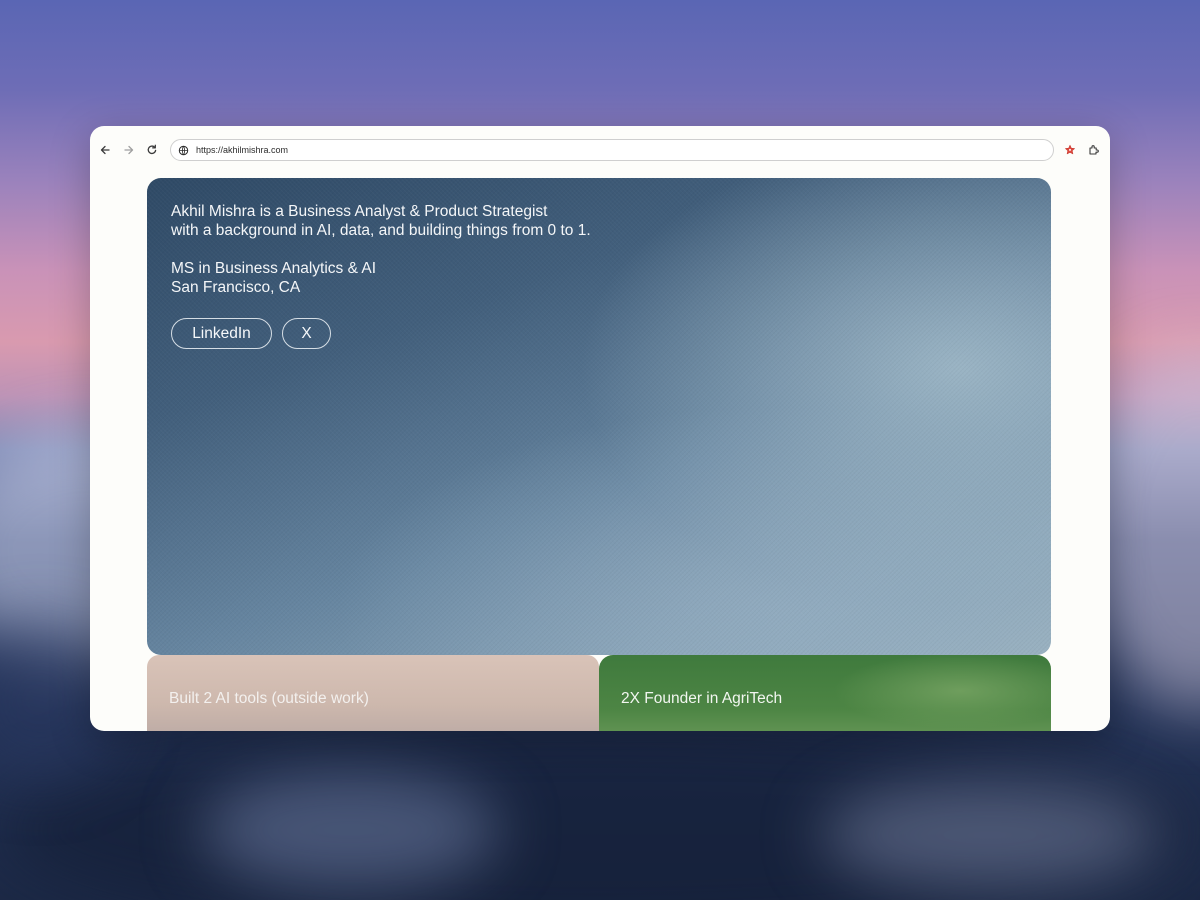  I want to click on agritech-card-label: 2X Founder in AgriTech, so click(702, 698).